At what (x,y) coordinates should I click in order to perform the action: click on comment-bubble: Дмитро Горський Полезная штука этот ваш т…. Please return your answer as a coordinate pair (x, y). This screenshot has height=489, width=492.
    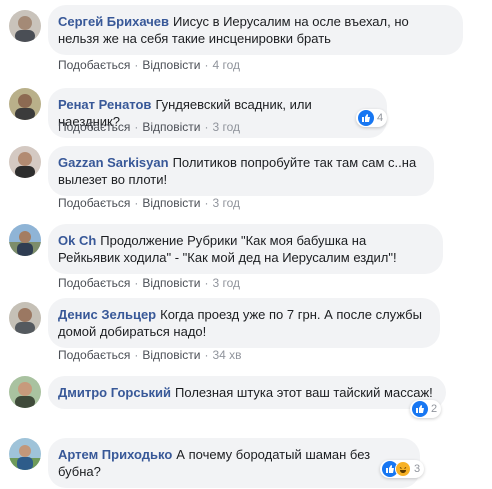
    Looking at the image, I should click on (247, 392).